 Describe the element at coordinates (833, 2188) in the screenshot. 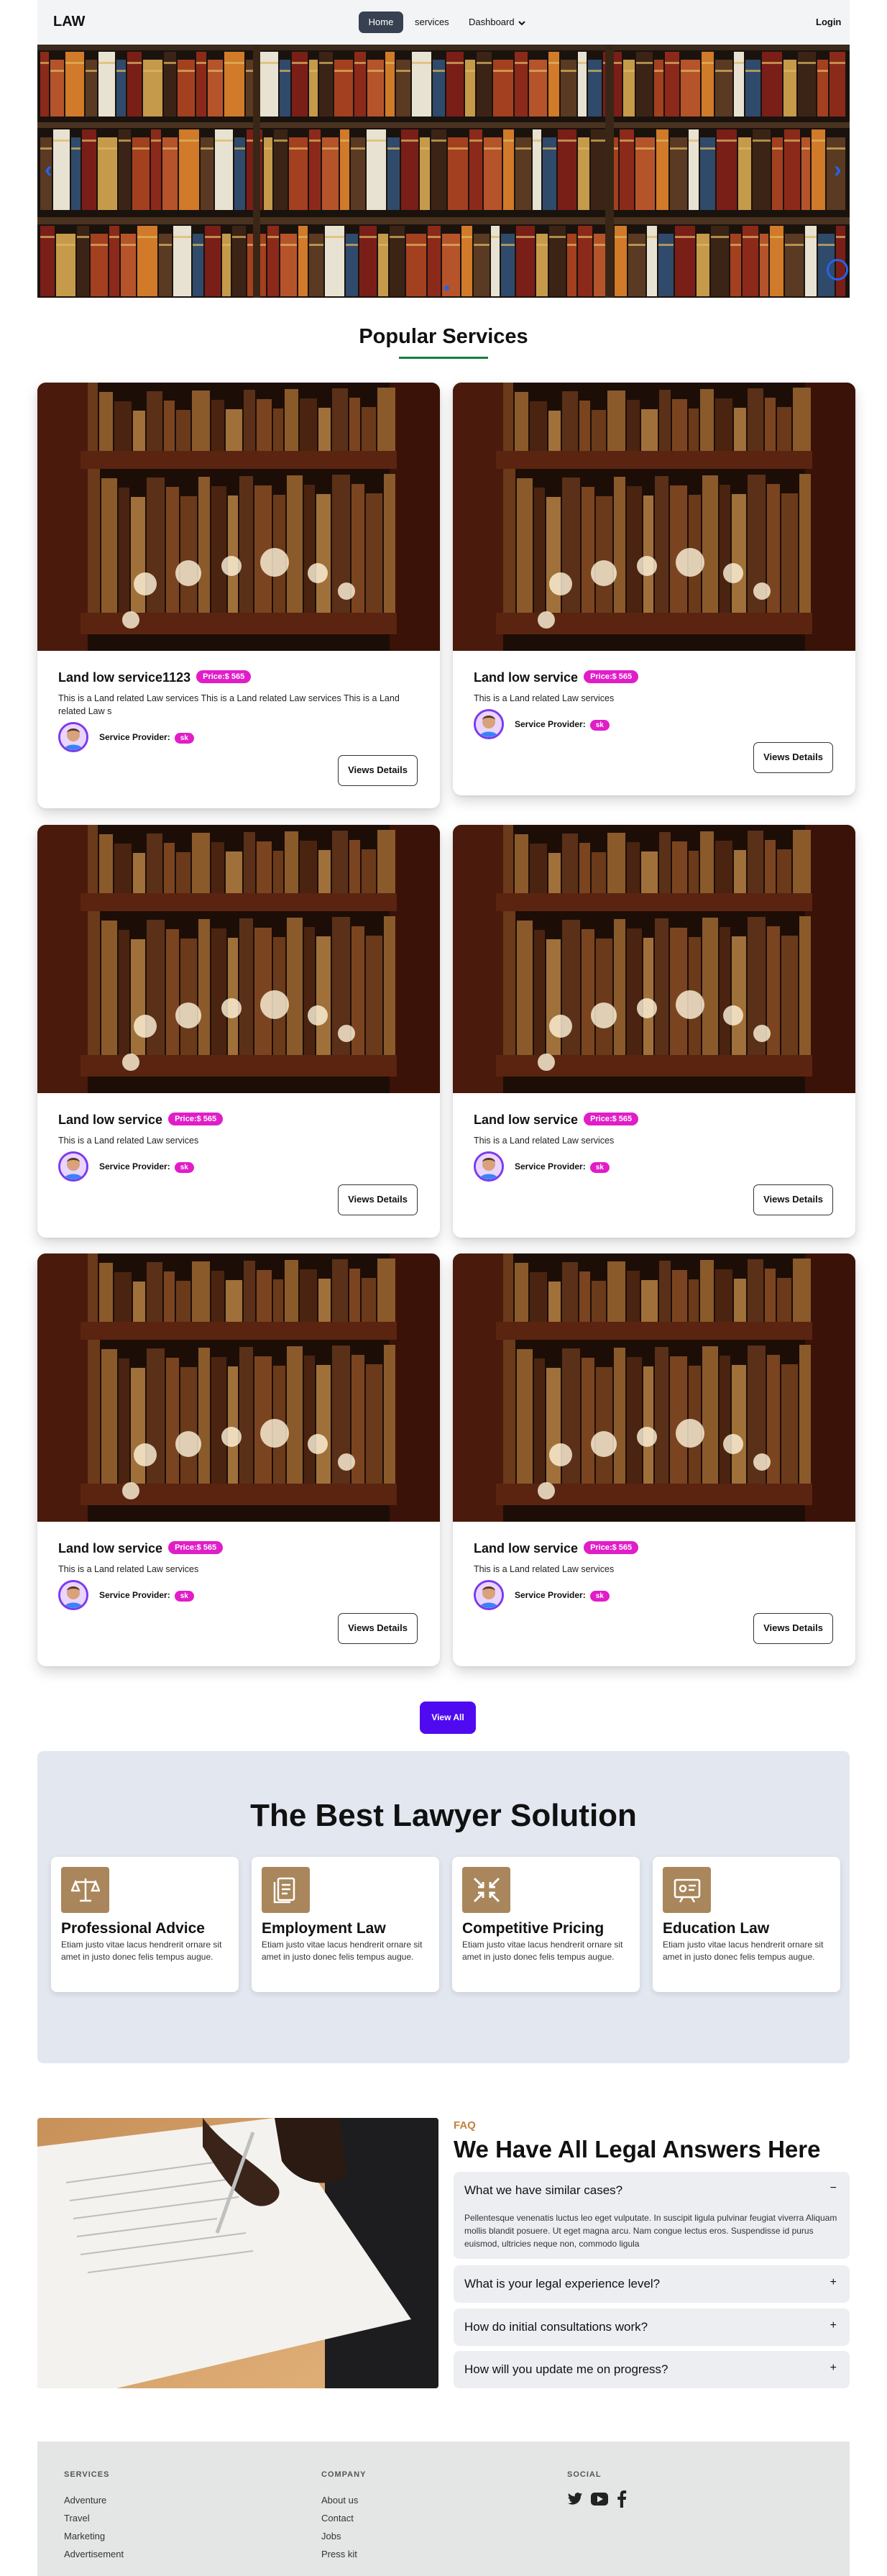

I see `collapse-icon: −` at that location.